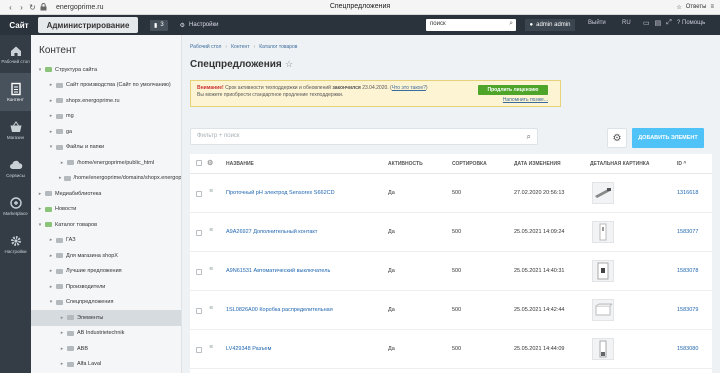 Image resolution: width=720 pixels, height=373 pixels. Describe the element at coordinates (106, 101) in the screenshot. I see `tree-item: ▸ shopx.energoprime.ru` at that location.